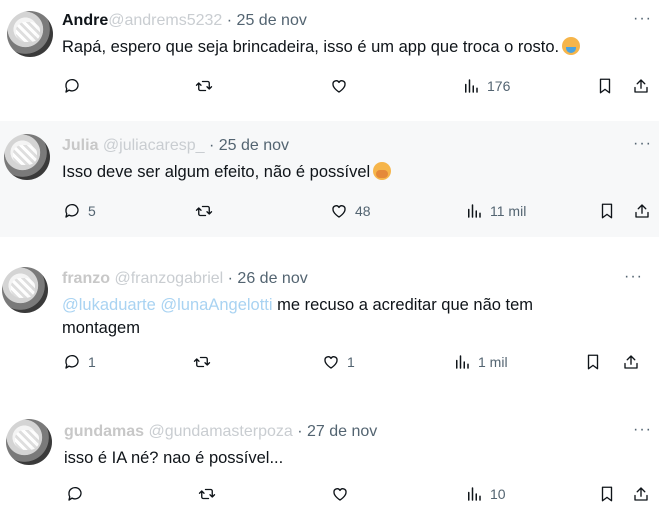  I want to click on tweet-actions: 10, so click(329, 494).